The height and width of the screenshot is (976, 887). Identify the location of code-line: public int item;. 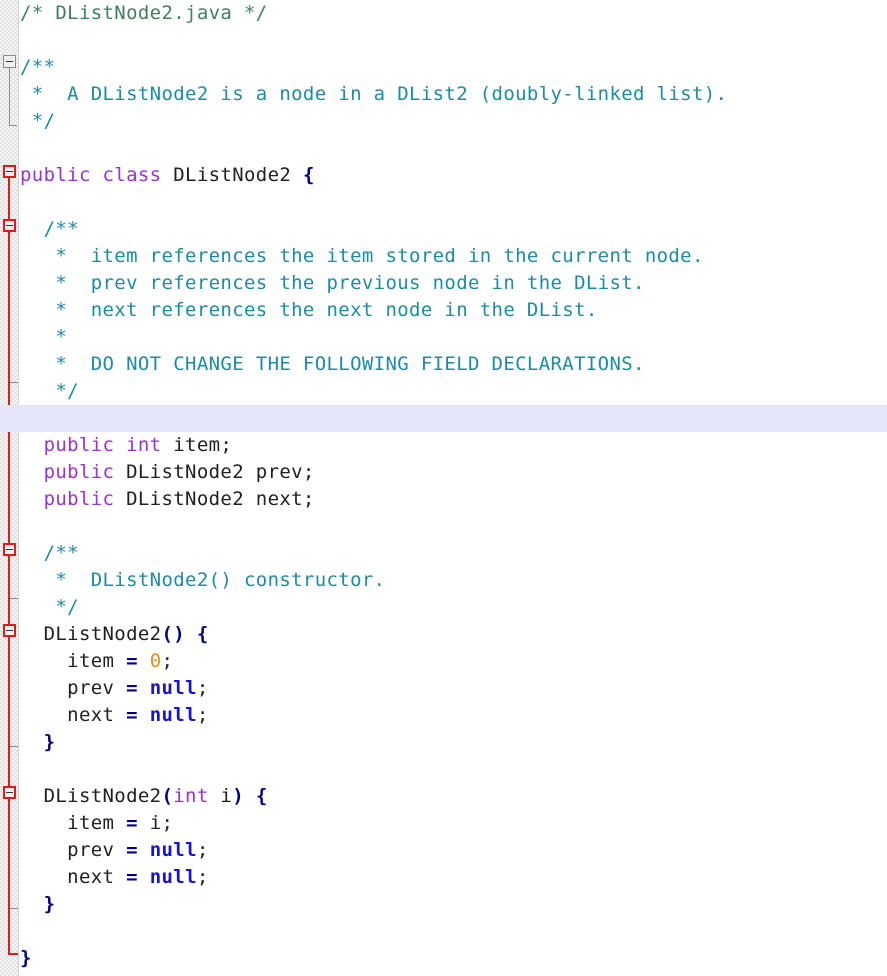
(443, 445).